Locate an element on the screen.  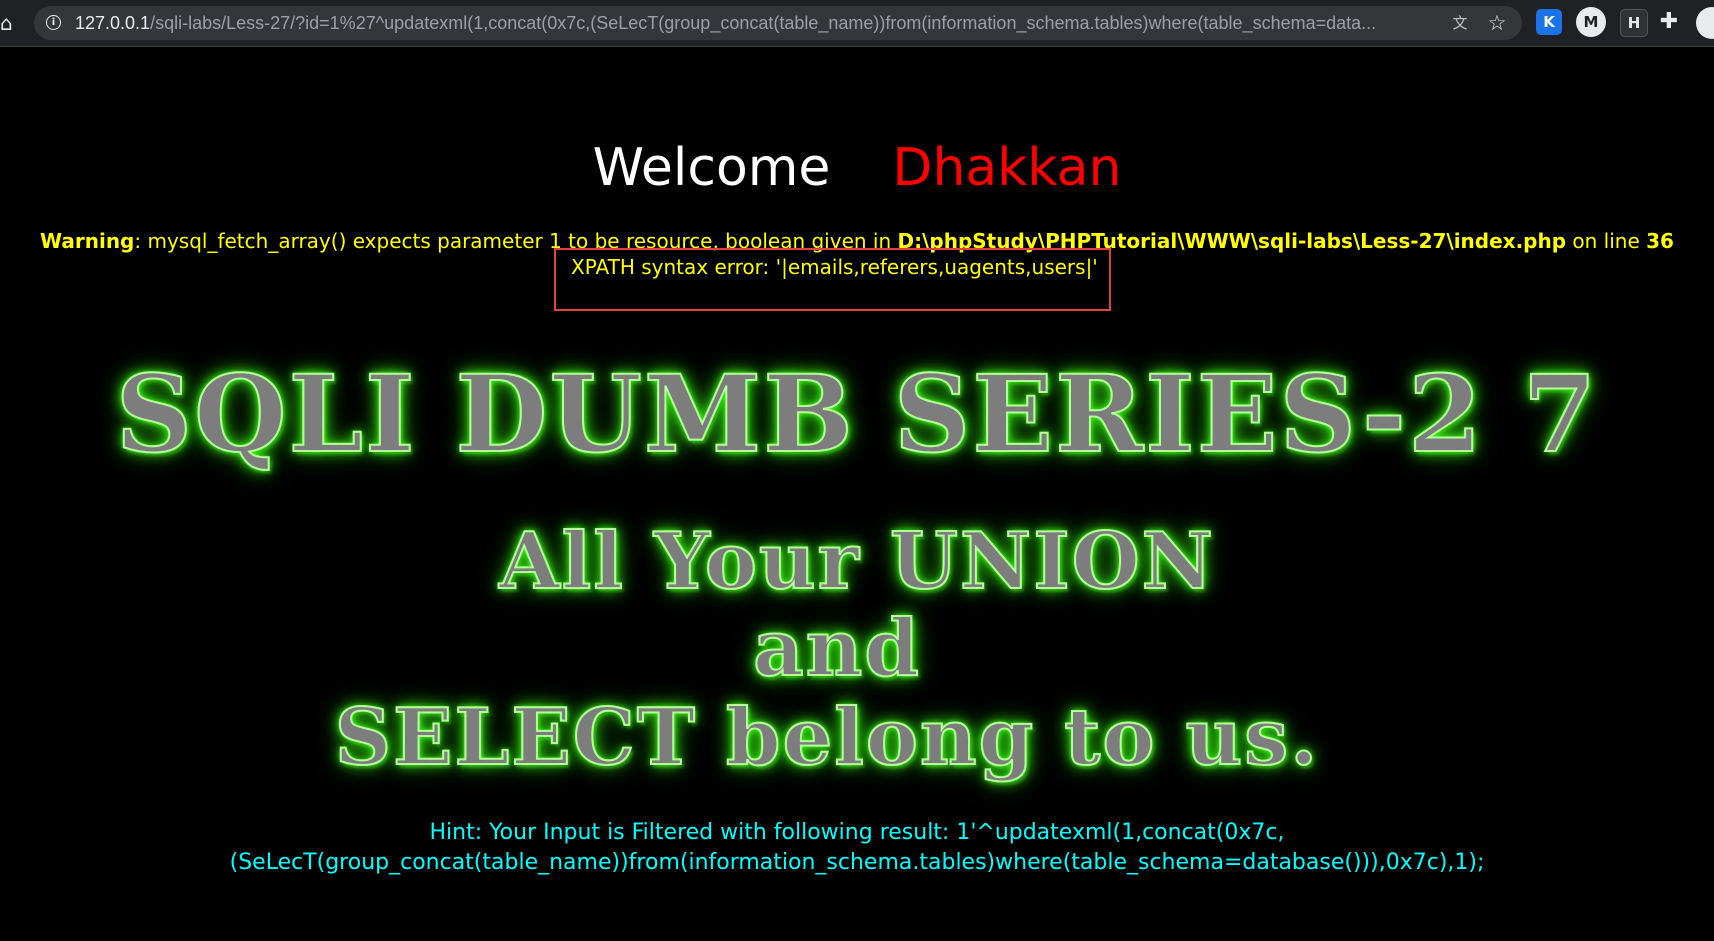
welcome-name: Dhakkan is located at coordinates (1007, 168).